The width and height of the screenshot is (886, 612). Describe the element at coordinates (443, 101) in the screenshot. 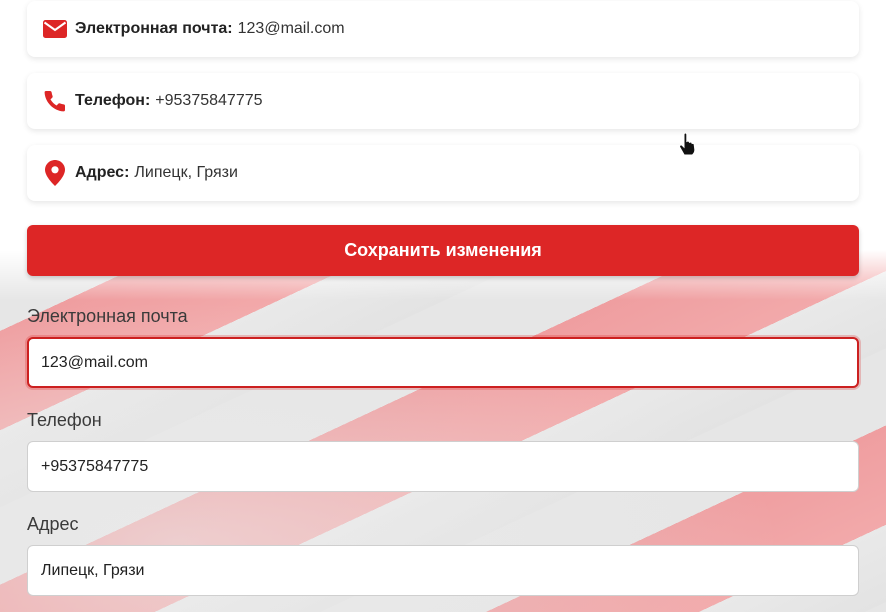

I see `info-card-phone: Телефон: +95375847775` at that location.